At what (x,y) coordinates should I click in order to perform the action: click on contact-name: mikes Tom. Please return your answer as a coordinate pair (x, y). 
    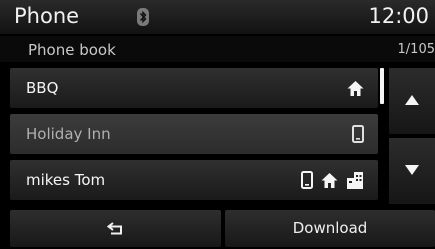
    Looking at the image, I should click on (66, 180).